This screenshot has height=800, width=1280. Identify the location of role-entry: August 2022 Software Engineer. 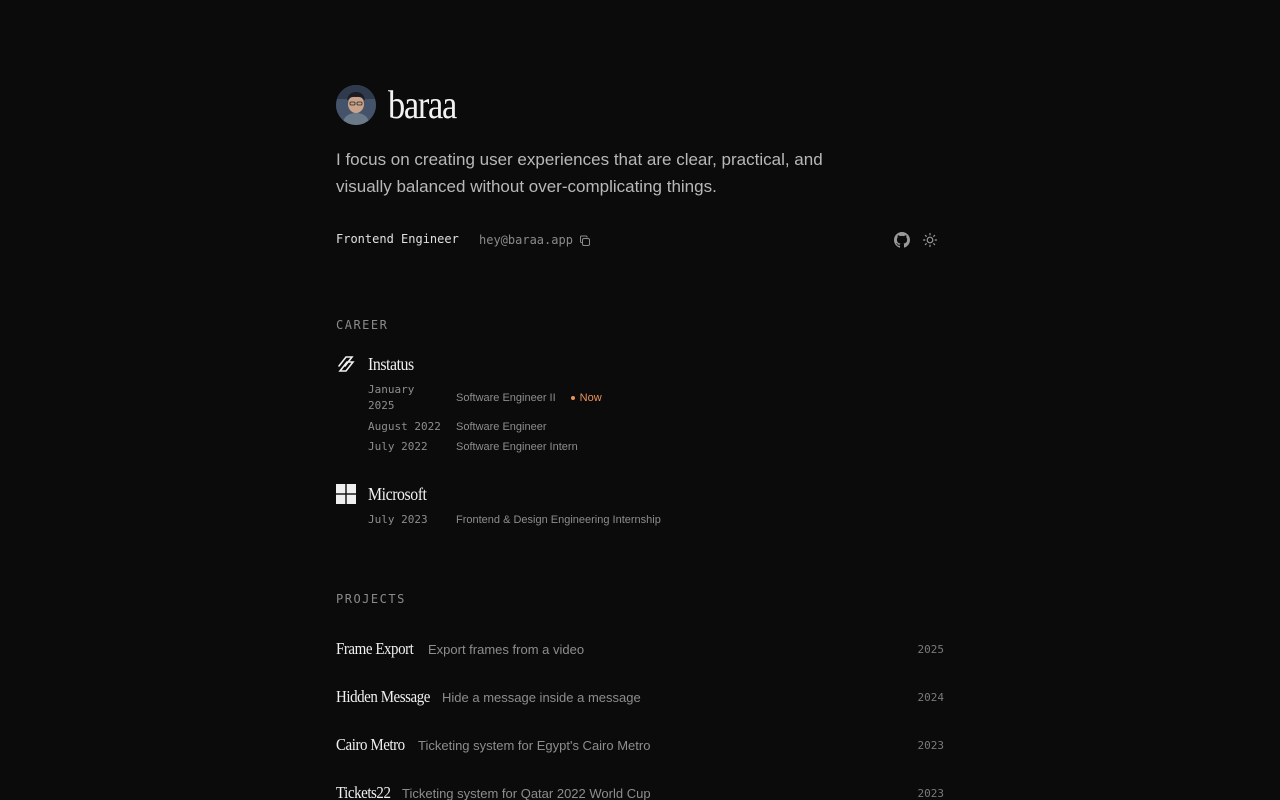
(457, 427).